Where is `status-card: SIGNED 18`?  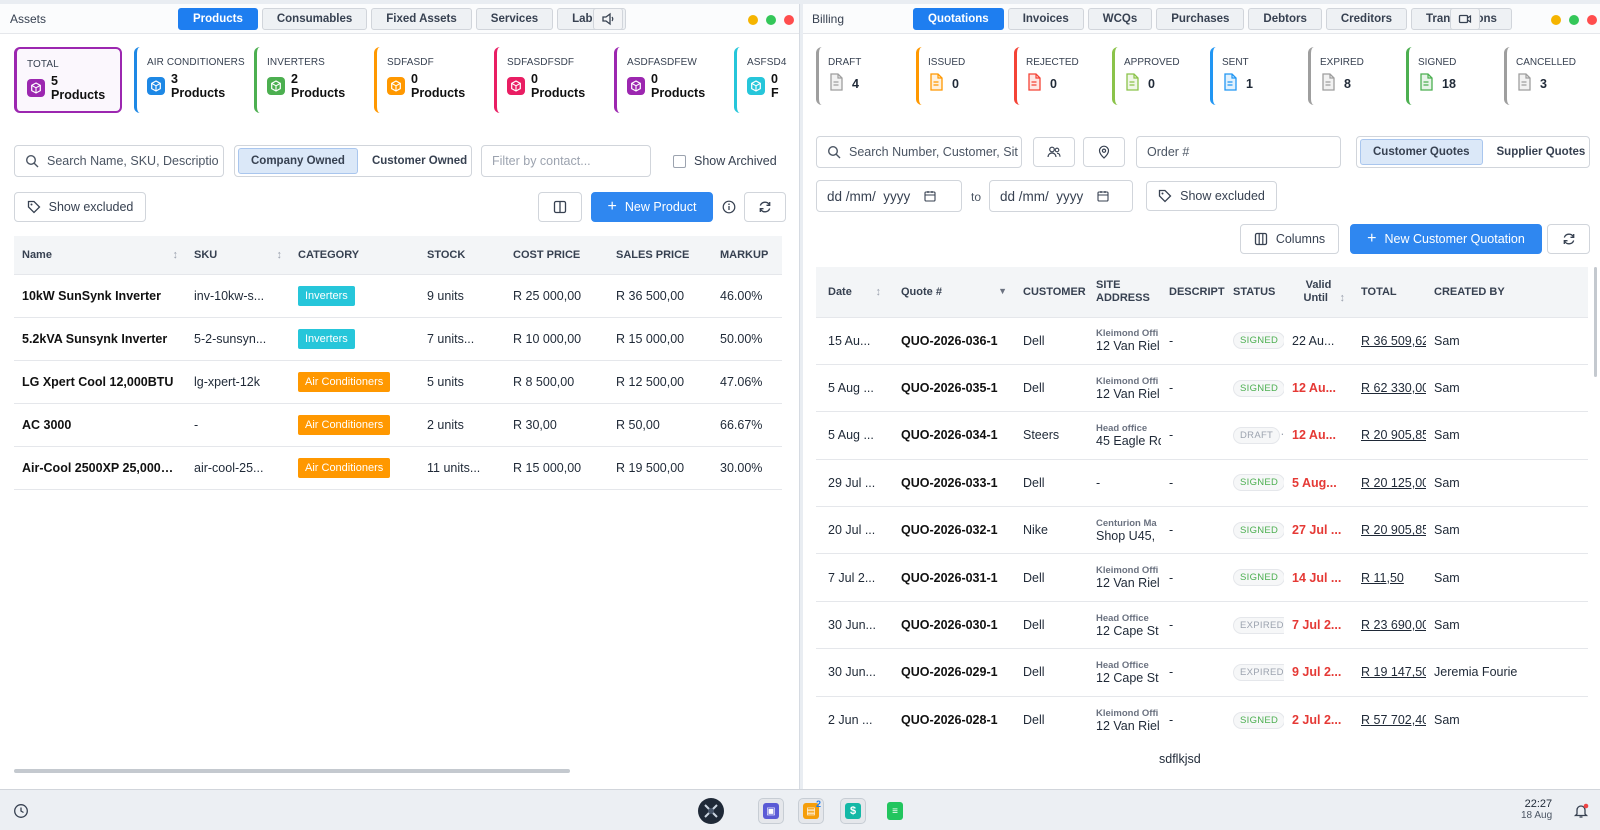 status-card: SIGNED 18 is located at coordinates (1451, 76).